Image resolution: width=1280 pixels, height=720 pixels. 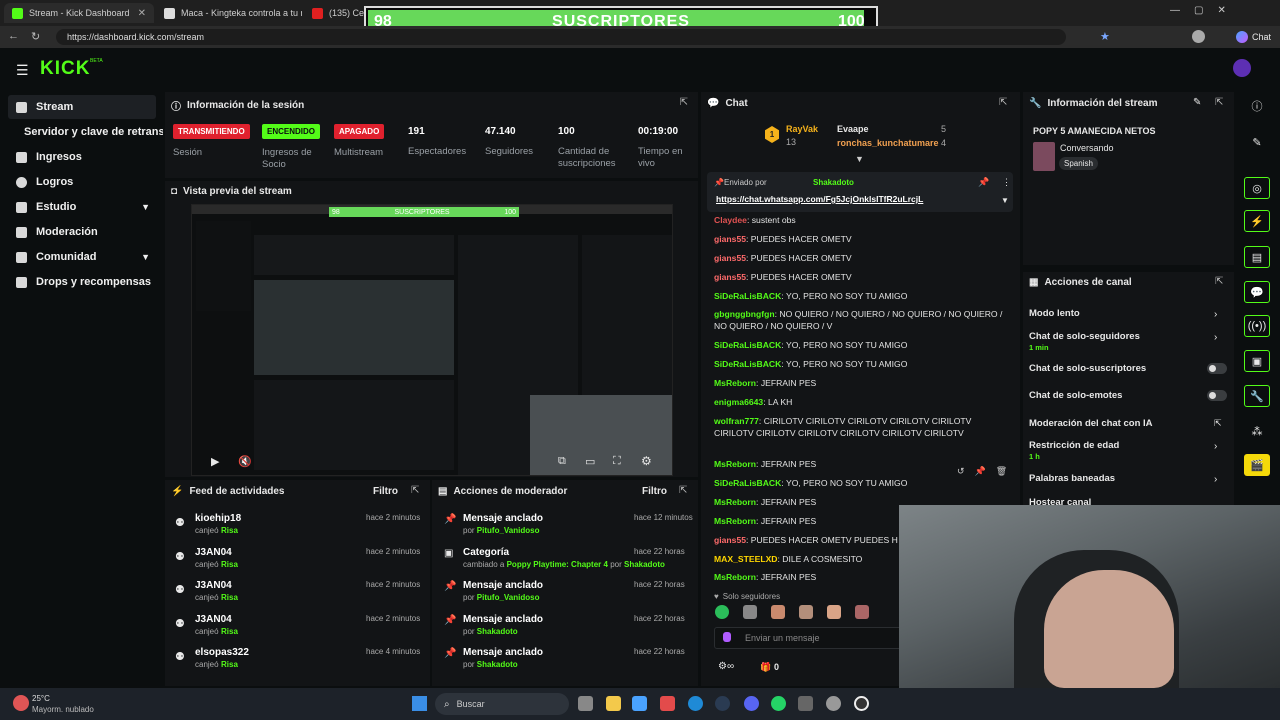 What do you see at coordinates (1128, 374) in the screenshot?
I see `channel-action-item: Chat de solo-suscriptores` at bounding box center [1128, 374].